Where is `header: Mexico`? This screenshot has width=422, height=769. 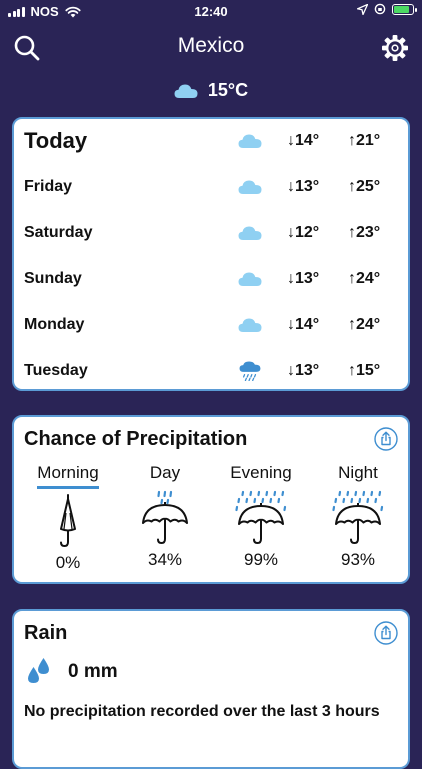
header: Mexico is located at coordinates (211, 48).